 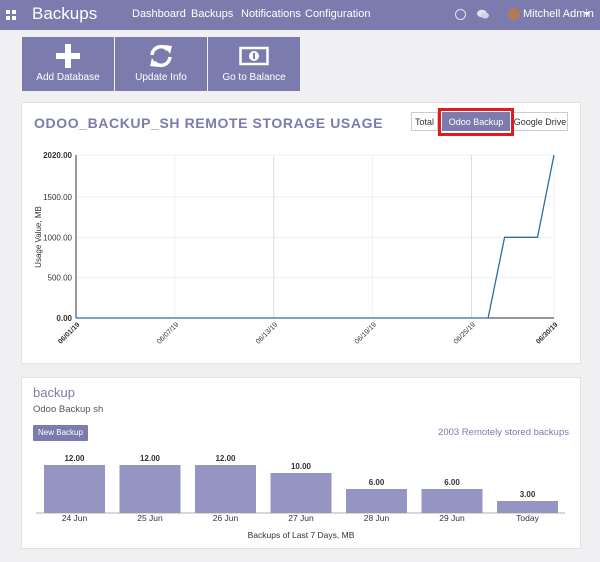 I want to click on refresh-icon, so click(x=161, y=56).